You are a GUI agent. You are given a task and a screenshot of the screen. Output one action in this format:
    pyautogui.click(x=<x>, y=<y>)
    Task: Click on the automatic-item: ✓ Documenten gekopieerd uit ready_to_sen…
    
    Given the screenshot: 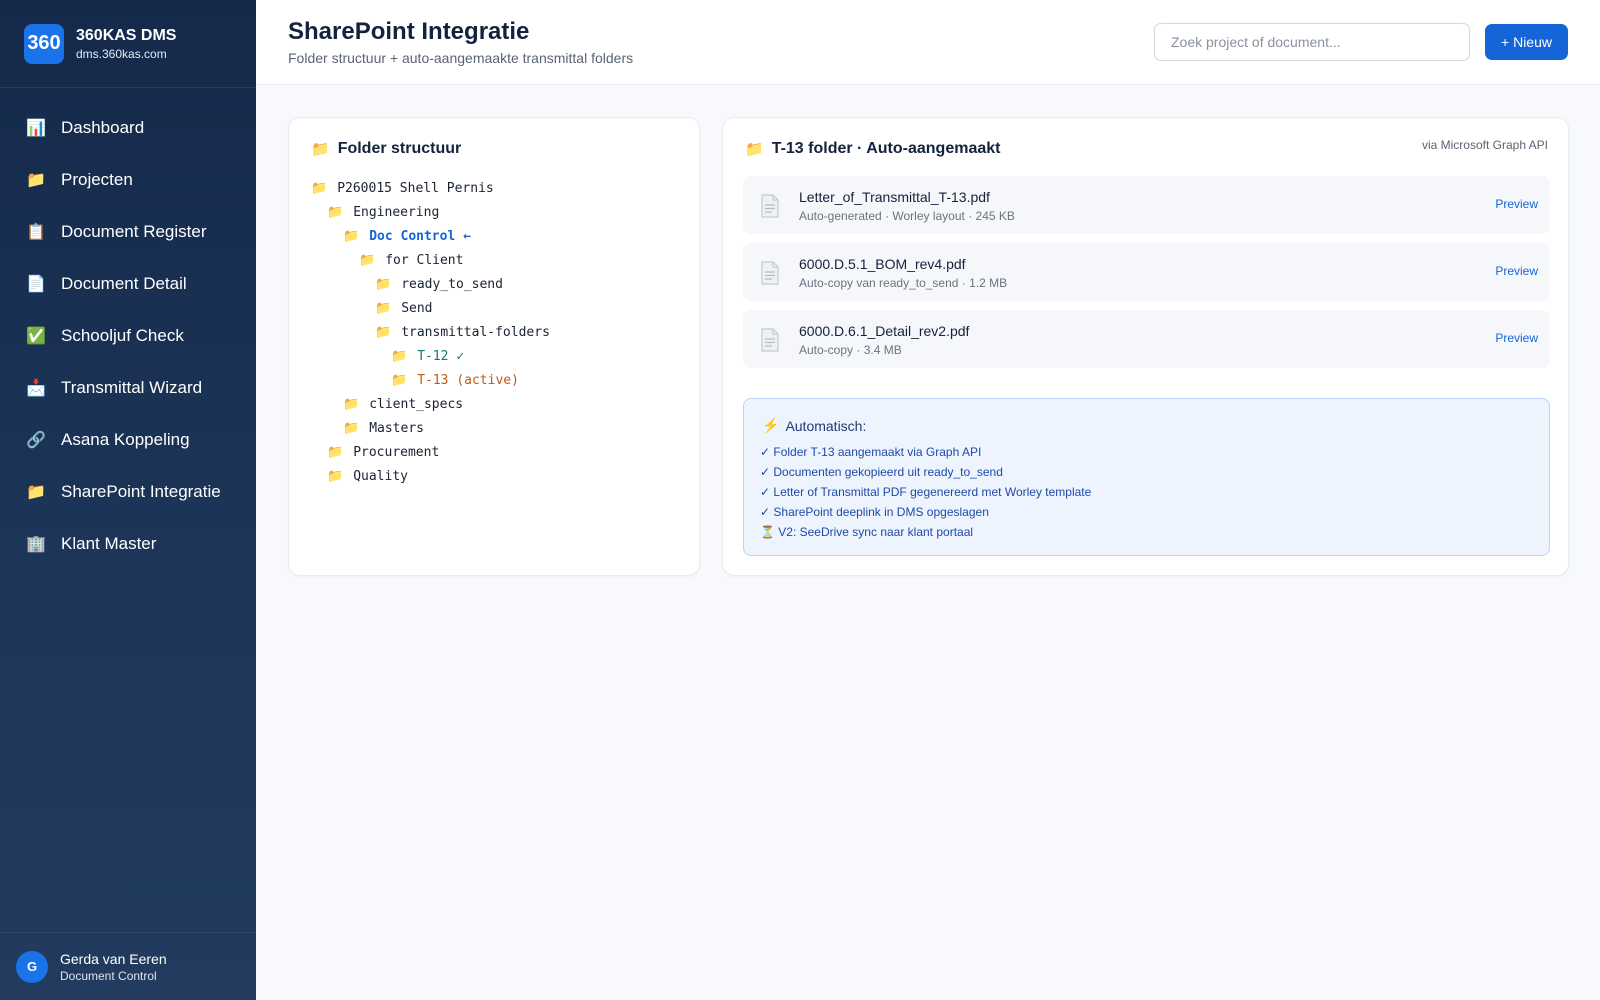 What is the action you would take?
    pyautogui.click(x=881, y=472)
    